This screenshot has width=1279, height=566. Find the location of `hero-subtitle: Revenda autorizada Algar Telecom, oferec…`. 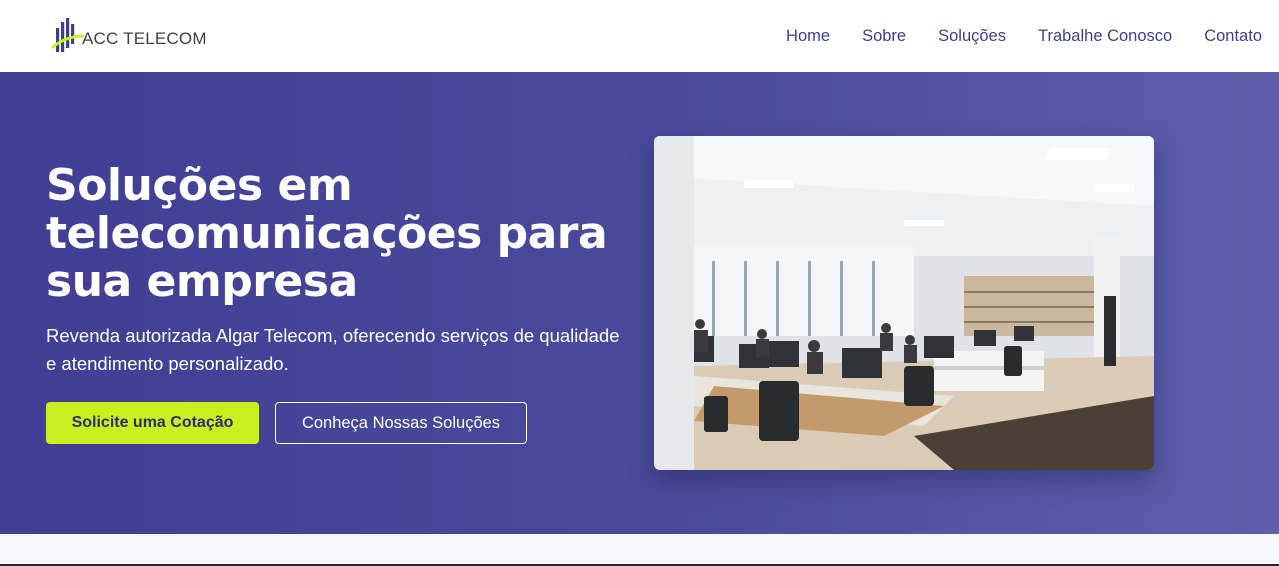

hero-subtitle: Revenda autorizada Algar Telecom, oferec… is located at coordinates (351, 350).